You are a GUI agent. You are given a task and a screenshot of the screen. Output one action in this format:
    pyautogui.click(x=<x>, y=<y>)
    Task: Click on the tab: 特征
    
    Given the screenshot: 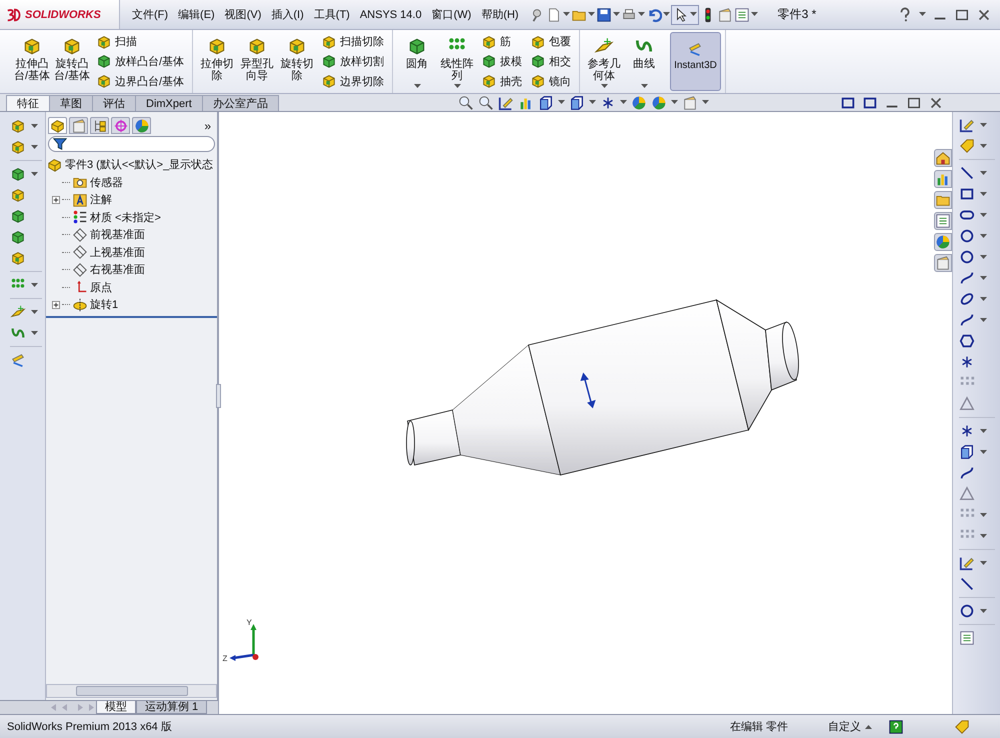 What is the action you would take?
    pyautogui.click(x=28, y=103)
    